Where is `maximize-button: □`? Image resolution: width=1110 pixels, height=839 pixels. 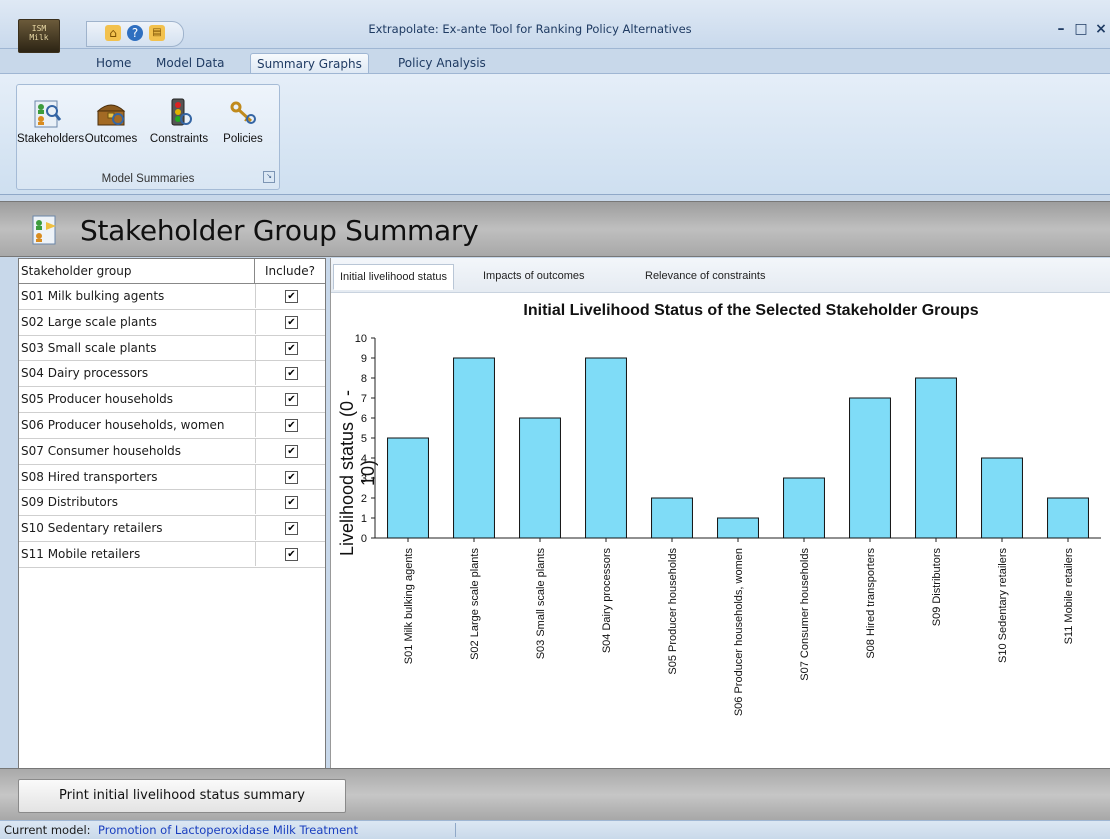
maximize-button: □ is located at coordinates (1081, 29).